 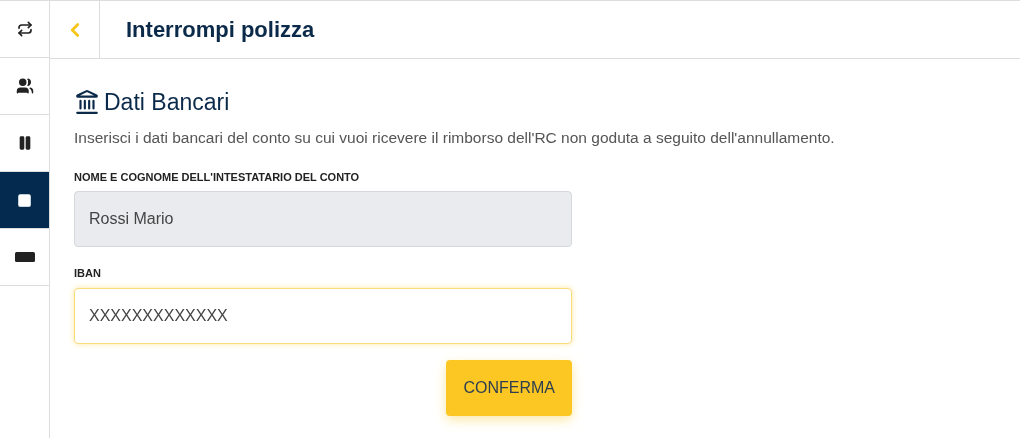 I want to click on section-description: Inserisci i dati bancari del conto su cui vuoi ricevere il rimborso dell'RC non goduta a seguito dell'annullamento., so click(x=455, y=137).